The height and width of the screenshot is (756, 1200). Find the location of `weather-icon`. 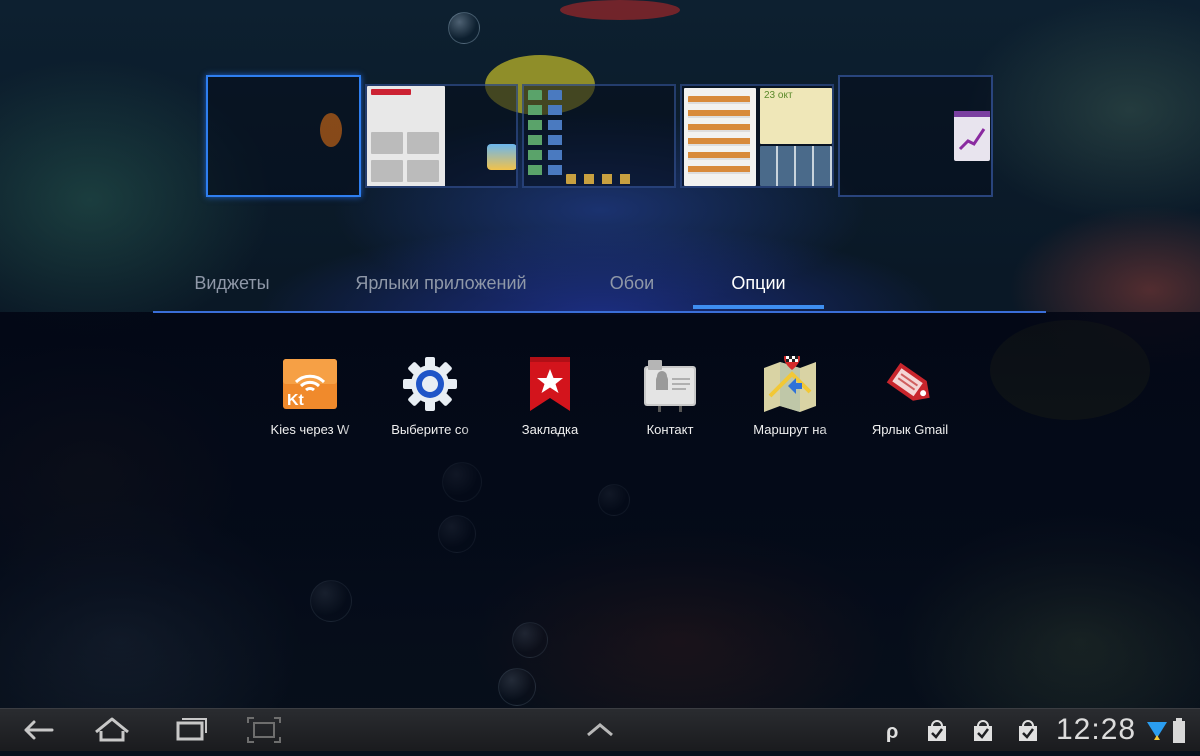

weather-icon is located at coordinates (501, 157).